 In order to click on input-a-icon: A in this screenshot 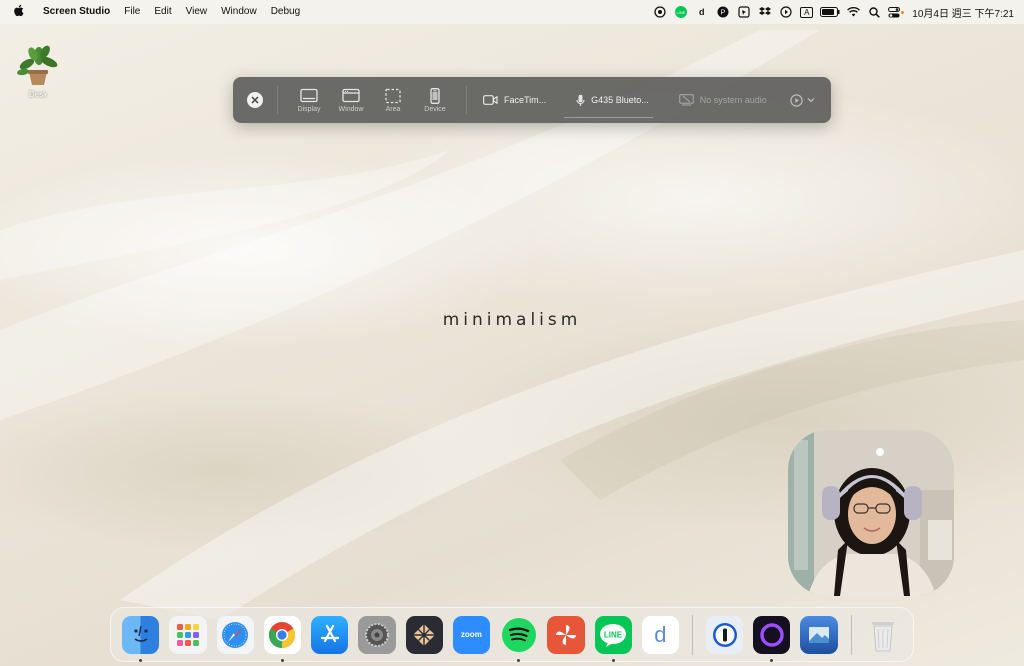, I will do `click(806, 12)`.